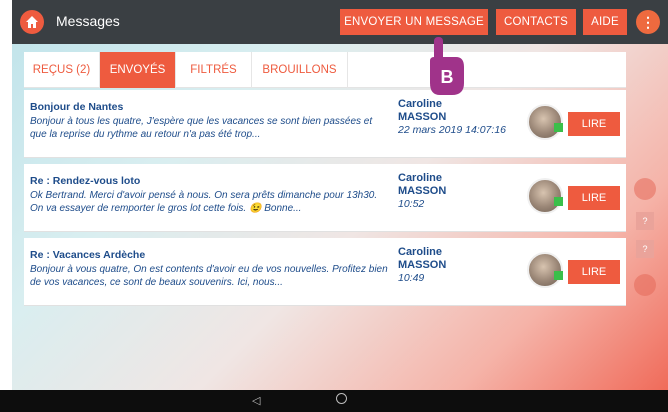 The image size is (668, 412). I want to click on tab-filtered: FILTRÉS, so click(214, 70).